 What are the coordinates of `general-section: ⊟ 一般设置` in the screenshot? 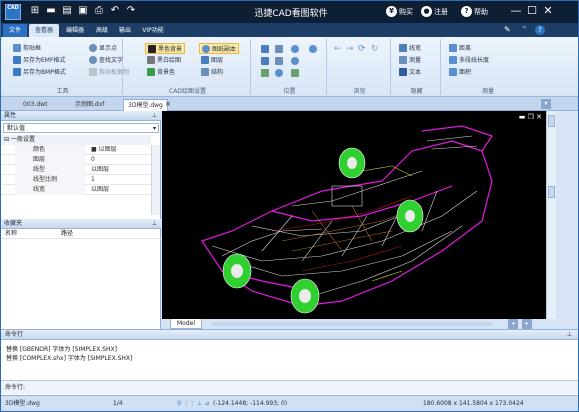 It's located at (76, 140).